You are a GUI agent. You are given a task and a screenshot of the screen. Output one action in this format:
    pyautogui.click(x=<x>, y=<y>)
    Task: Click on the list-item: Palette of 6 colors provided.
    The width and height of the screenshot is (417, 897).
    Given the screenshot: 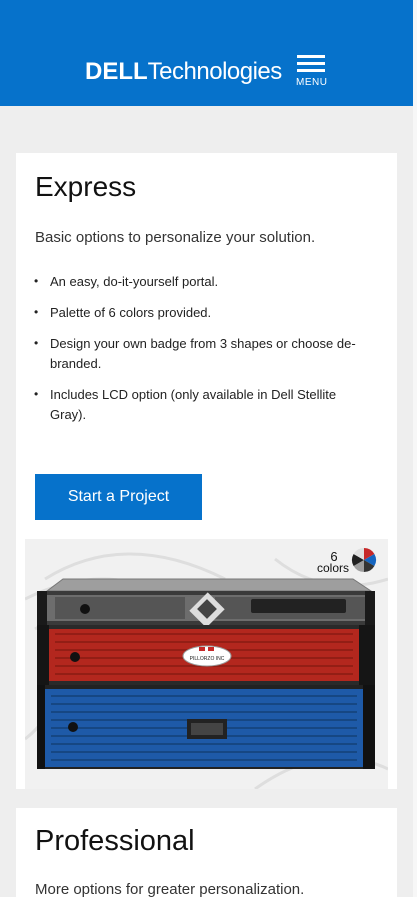 What is the action you would take?
    pyautogui.click(x=203, y=312)
    